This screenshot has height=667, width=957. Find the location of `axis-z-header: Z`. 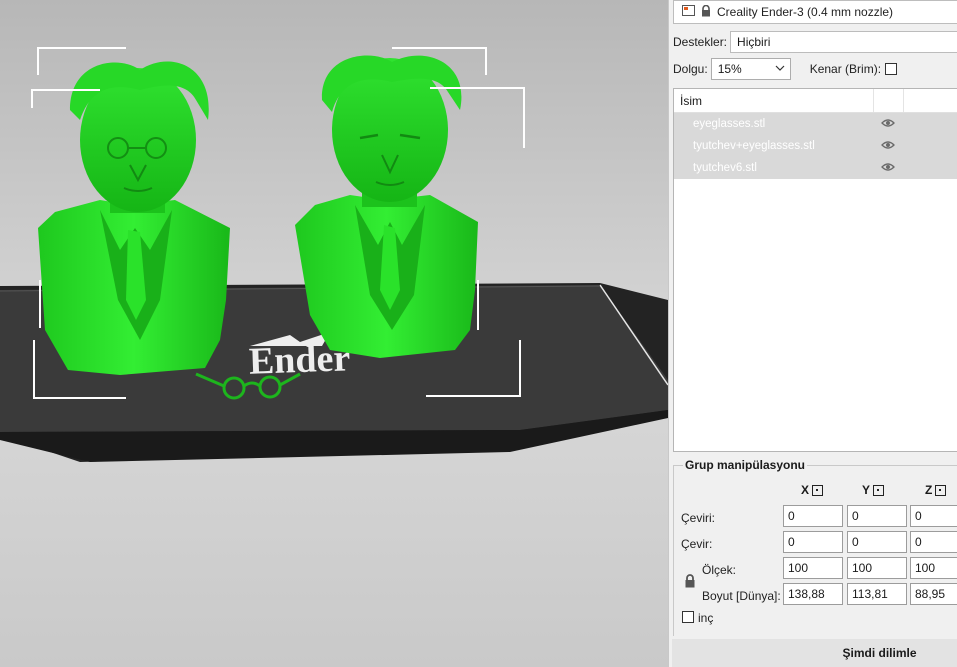

axis-z-header: Z is located at coordinates (936, 490).